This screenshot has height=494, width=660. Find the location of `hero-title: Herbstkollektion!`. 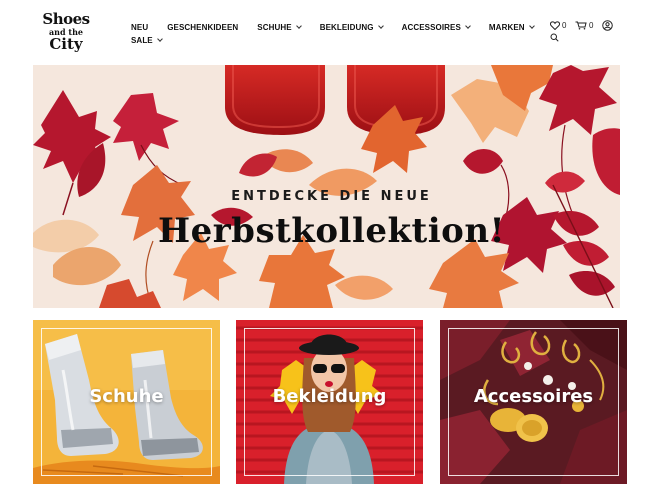

hero-title: Herbstkollektion! is located at coordinates (331, 231).